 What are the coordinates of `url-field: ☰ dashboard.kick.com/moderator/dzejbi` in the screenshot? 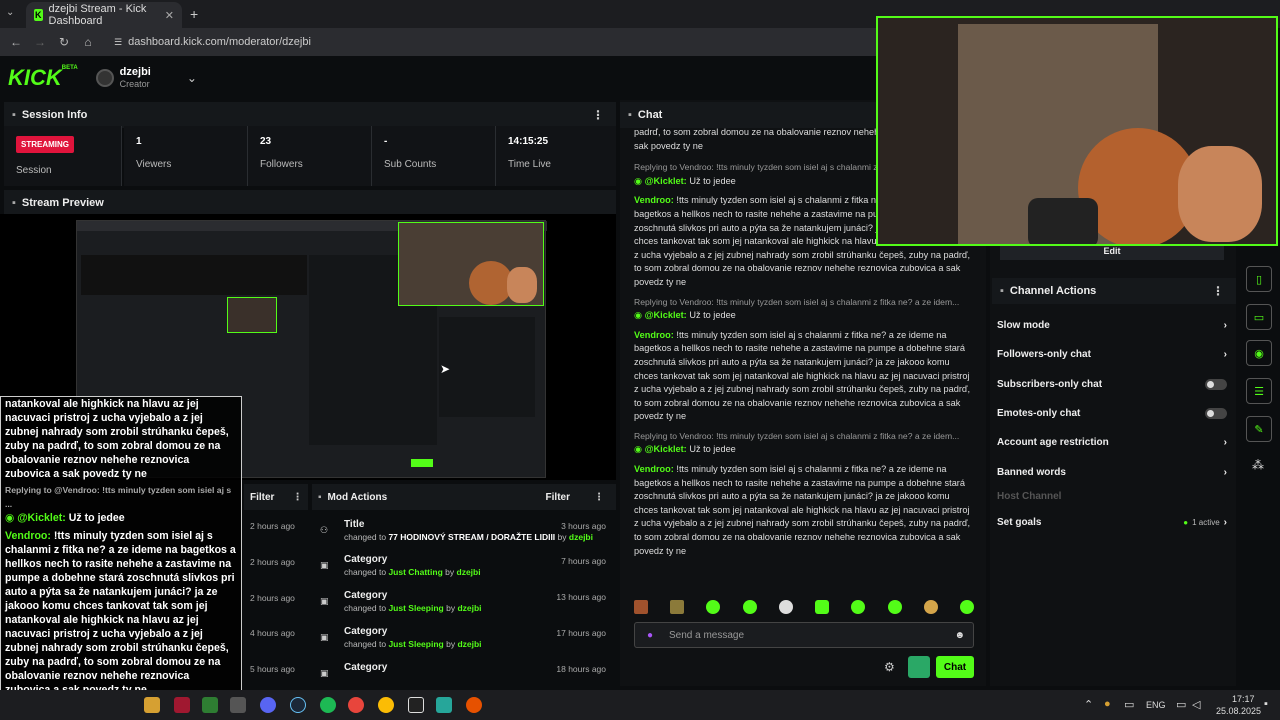 It's located at (212, 42).